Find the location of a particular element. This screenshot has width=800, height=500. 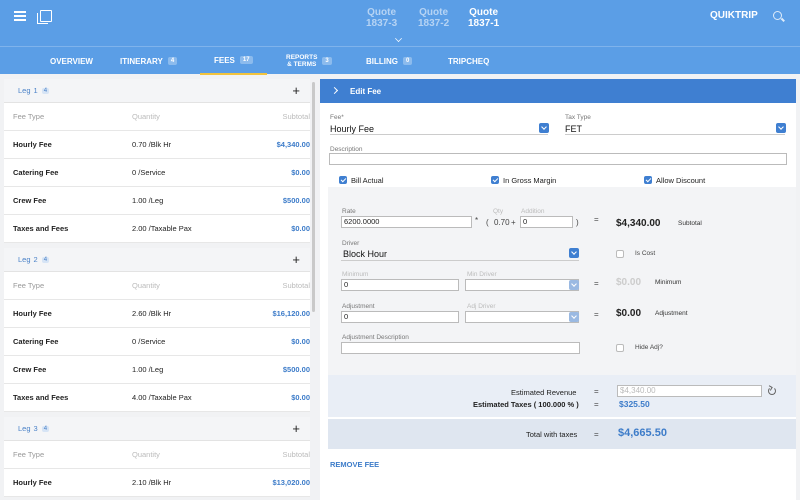

leg-number: 3 is located at coordinates (35, 428).